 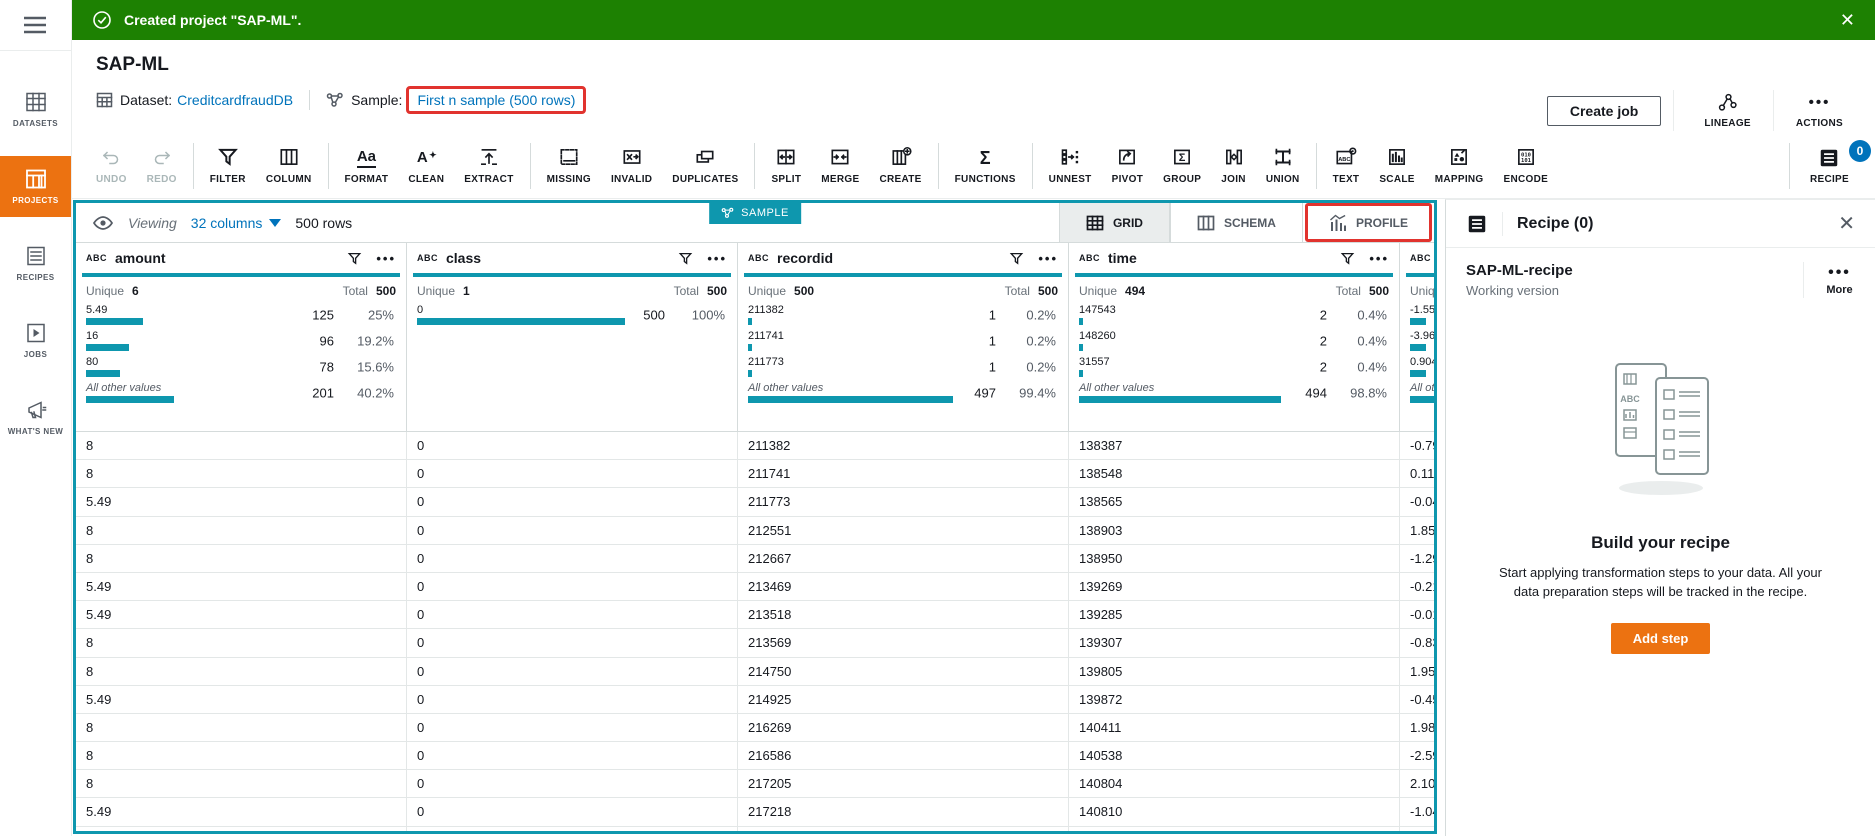 What do you see at coordinates (1422, 367) in the screenshot?
I see `histogram-row: 0.9042` at bounding box center [1422, 367].